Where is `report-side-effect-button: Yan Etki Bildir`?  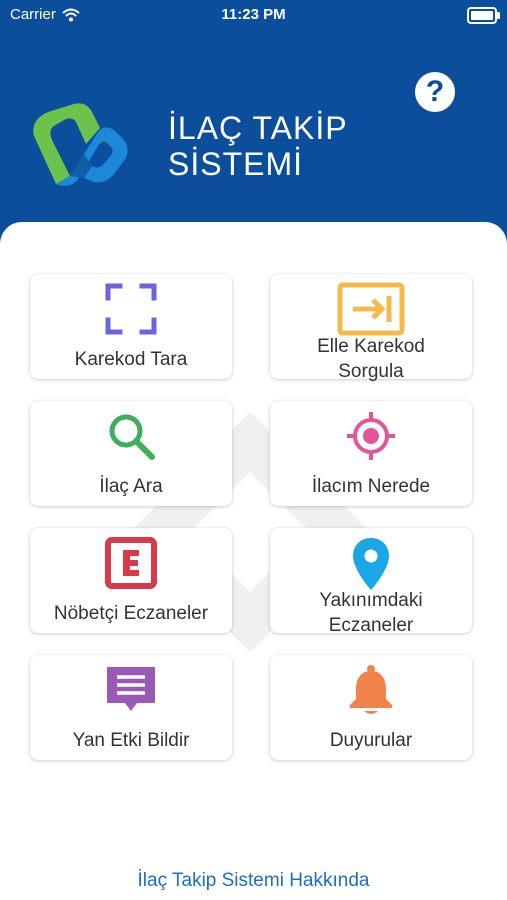 report-side-effect-button: Yan Etki Bildir is located at coordinates (131, 707).